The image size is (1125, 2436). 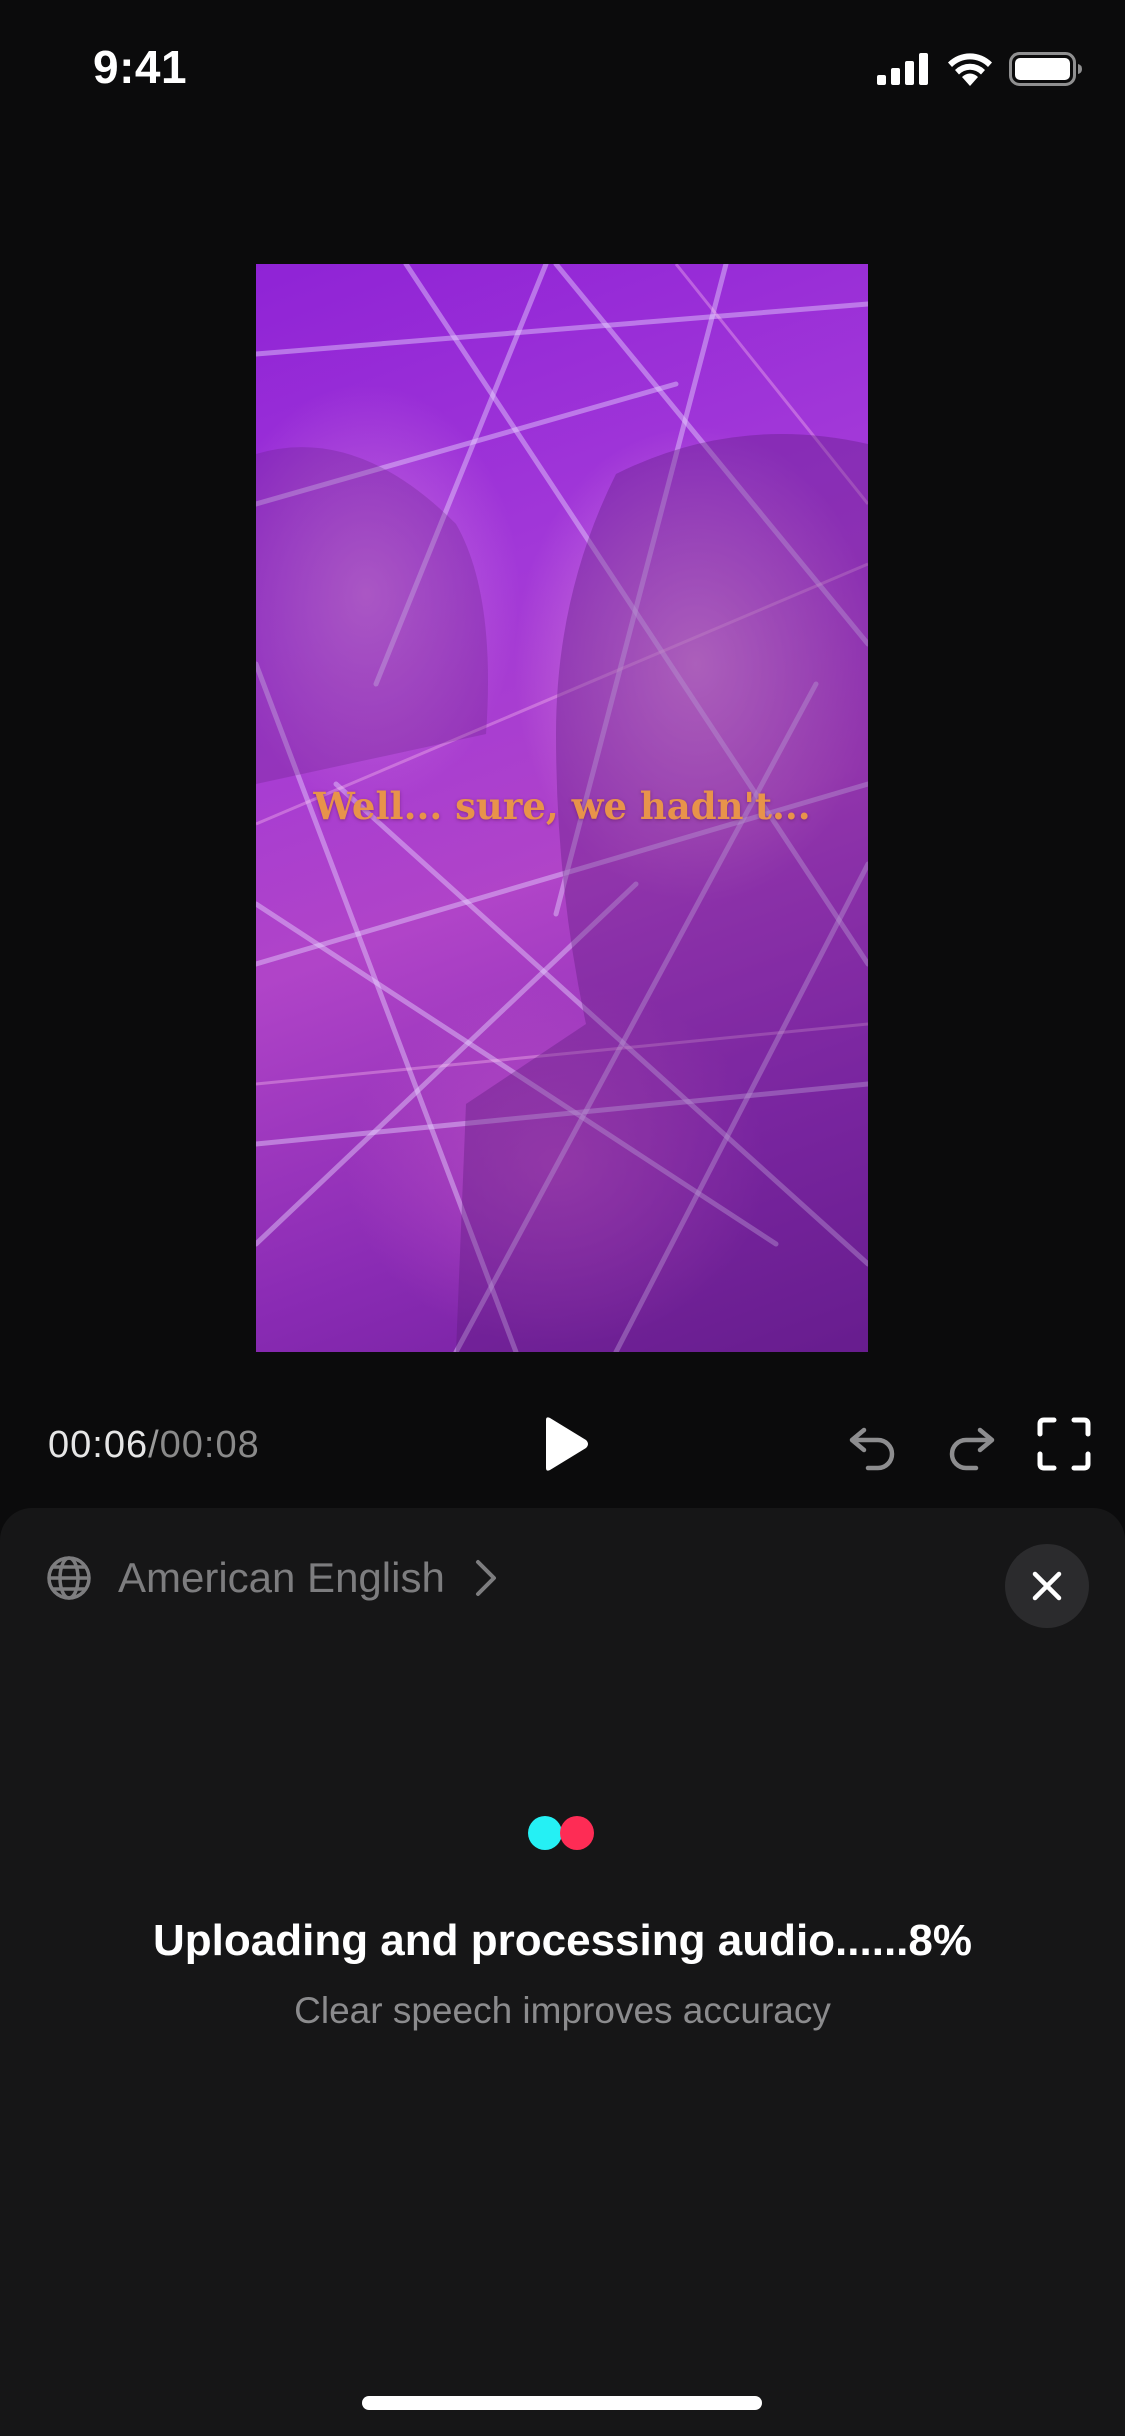 I want to click on cellular-signal-icon, so click(x=902, y=69).